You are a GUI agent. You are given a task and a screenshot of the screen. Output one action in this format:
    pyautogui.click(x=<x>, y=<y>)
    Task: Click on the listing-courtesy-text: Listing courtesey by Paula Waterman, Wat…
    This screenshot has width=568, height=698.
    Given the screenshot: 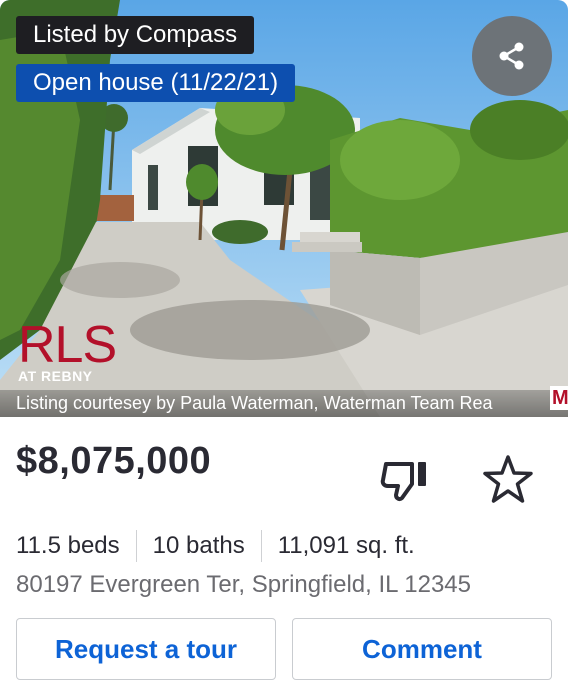 What is the action you would take?
    pyautogui.click(x=284, y=403)
    